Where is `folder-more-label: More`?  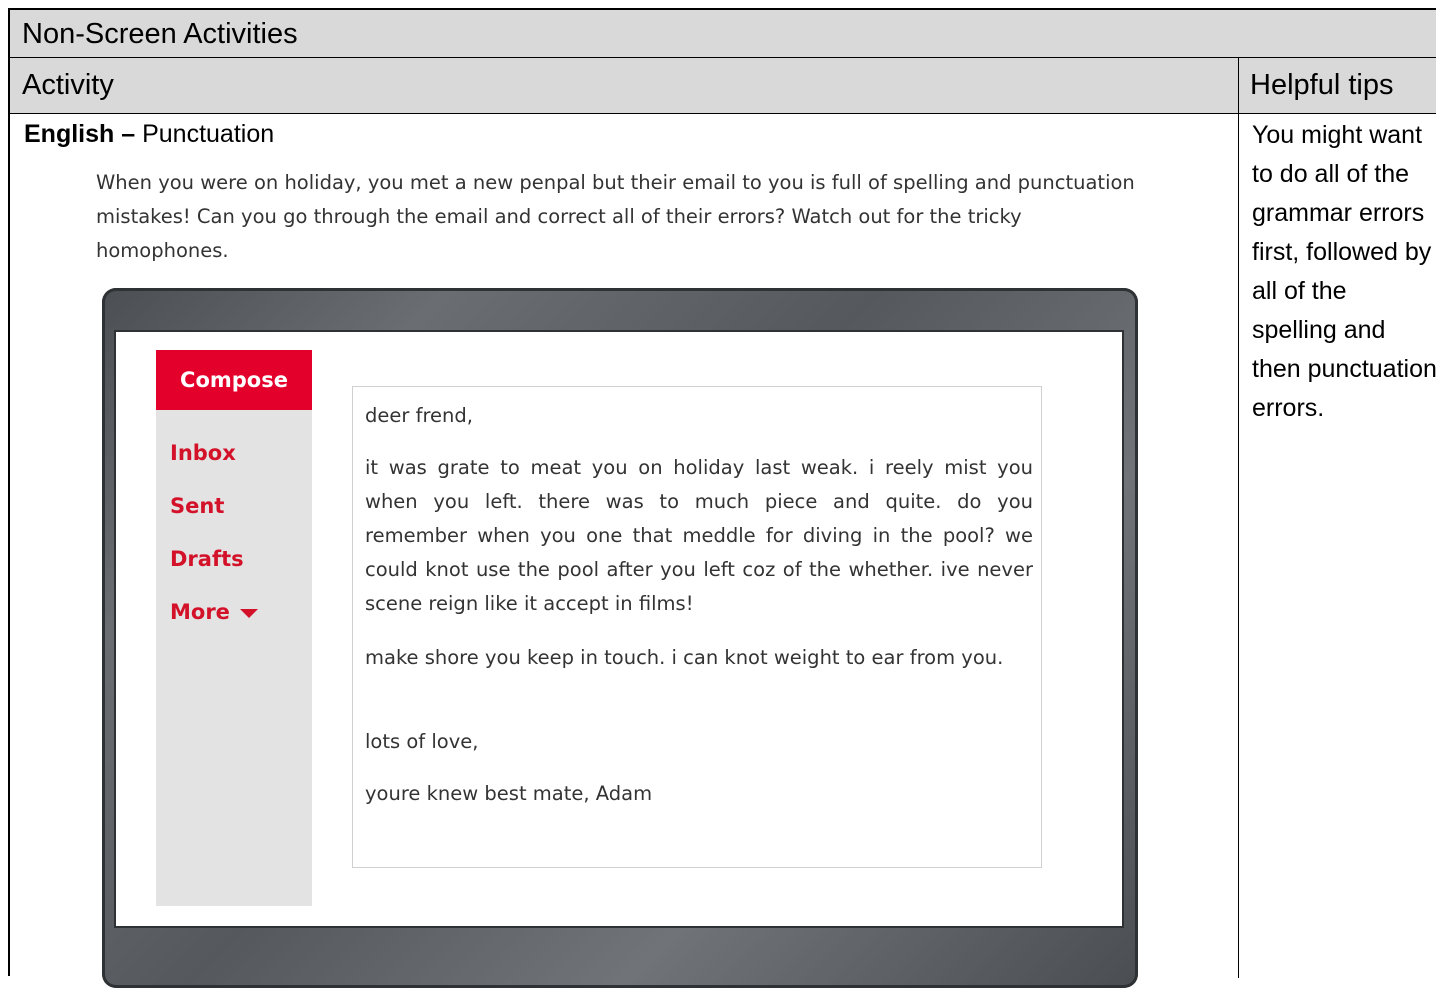 folder-more-label: More is located at coordinates (200, 612).